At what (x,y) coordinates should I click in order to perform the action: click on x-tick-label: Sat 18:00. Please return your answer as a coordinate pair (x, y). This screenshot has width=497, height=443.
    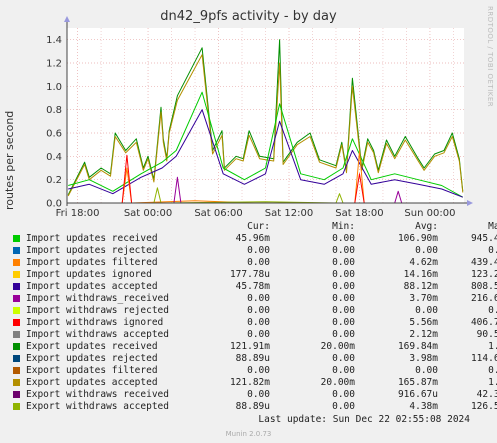
    Looking at the image, I should click on (359, 213).